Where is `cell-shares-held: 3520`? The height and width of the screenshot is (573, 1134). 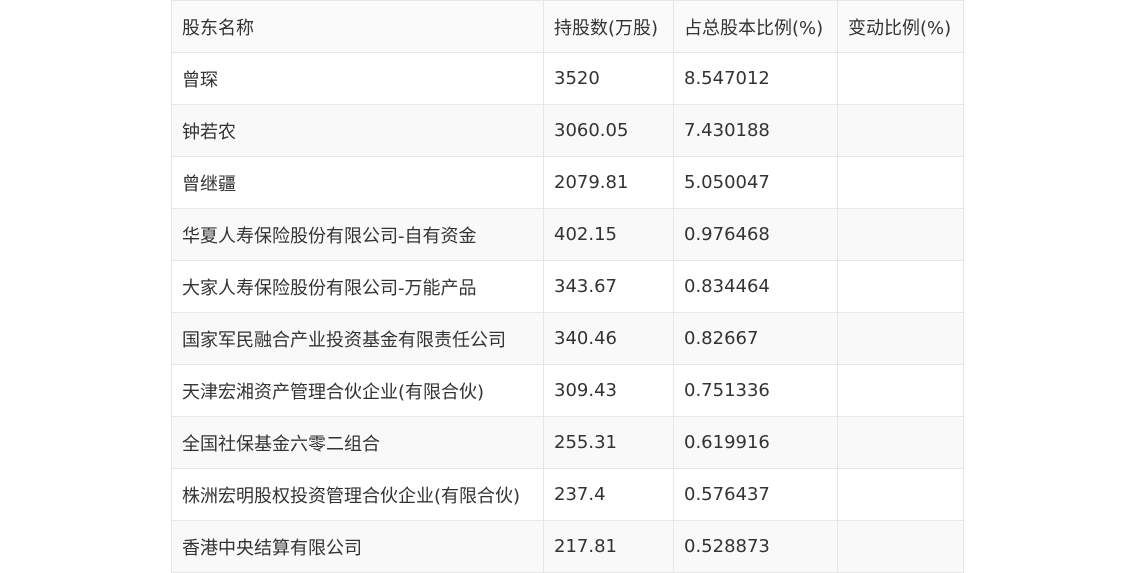
cell-shares-held: 3520 is located at coordinates (608, 78).